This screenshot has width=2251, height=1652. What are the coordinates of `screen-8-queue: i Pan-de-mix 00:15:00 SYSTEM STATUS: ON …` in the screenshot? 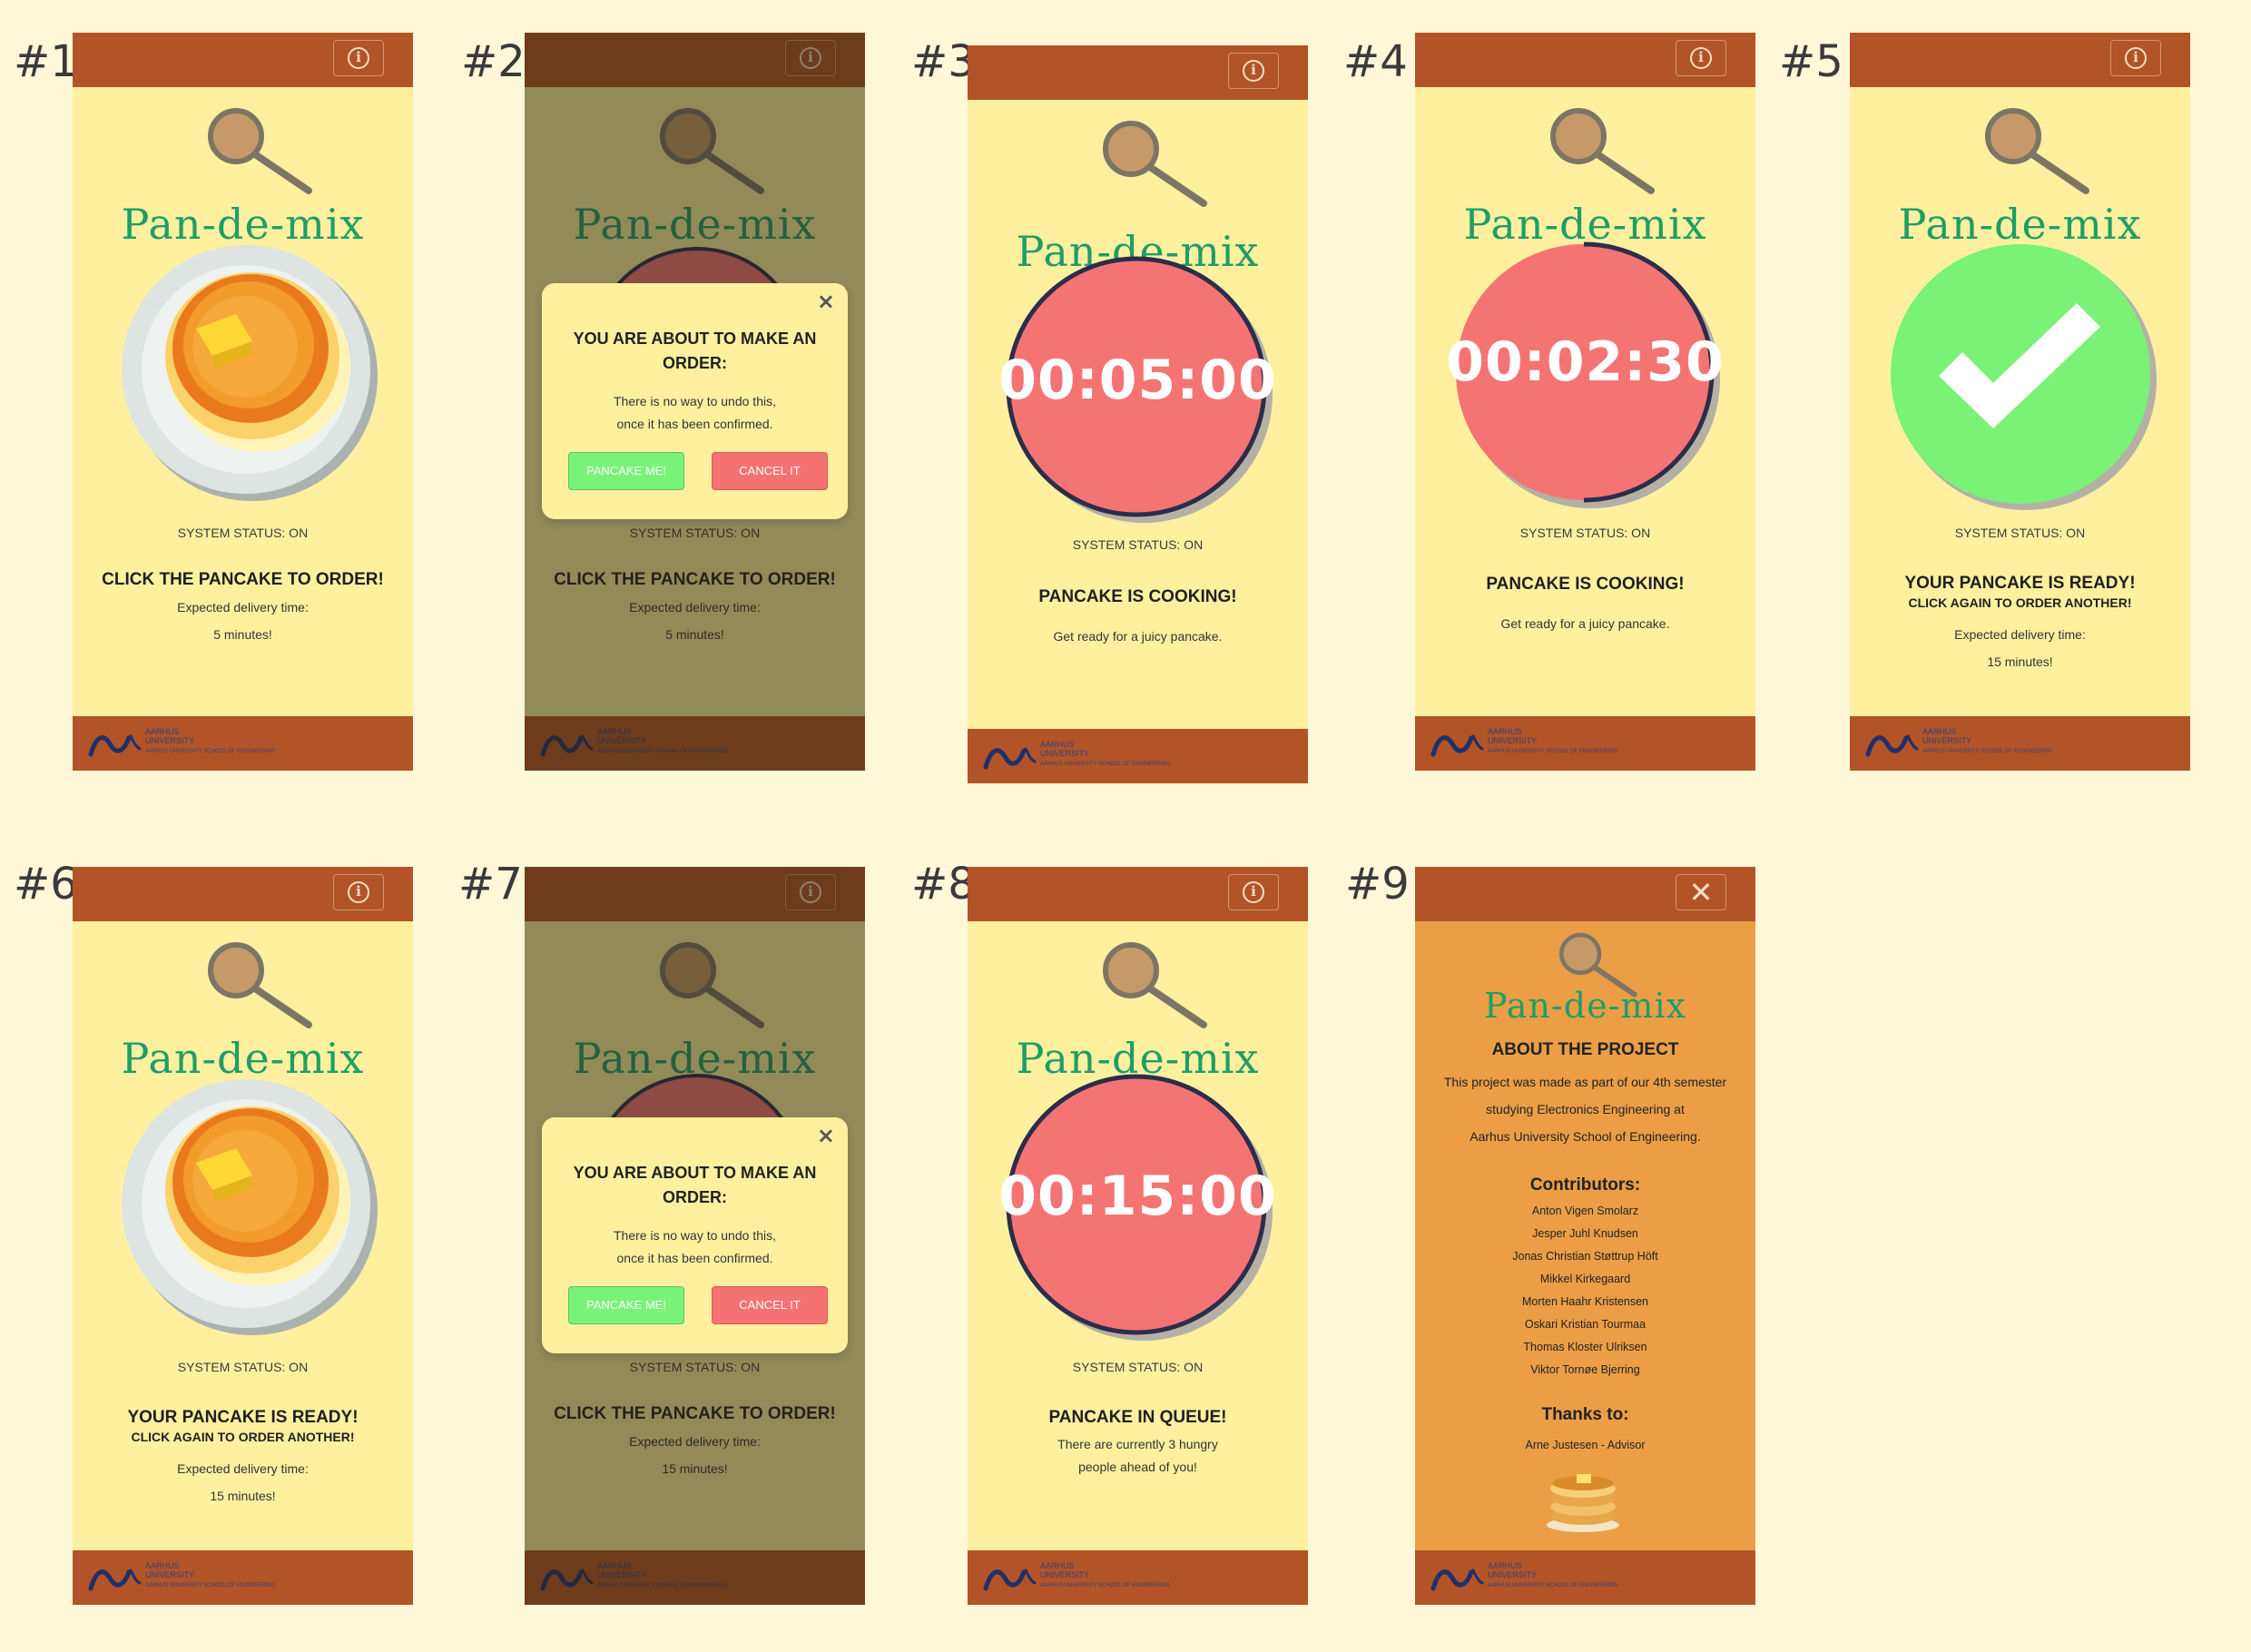 It's located at (1138, 1236).